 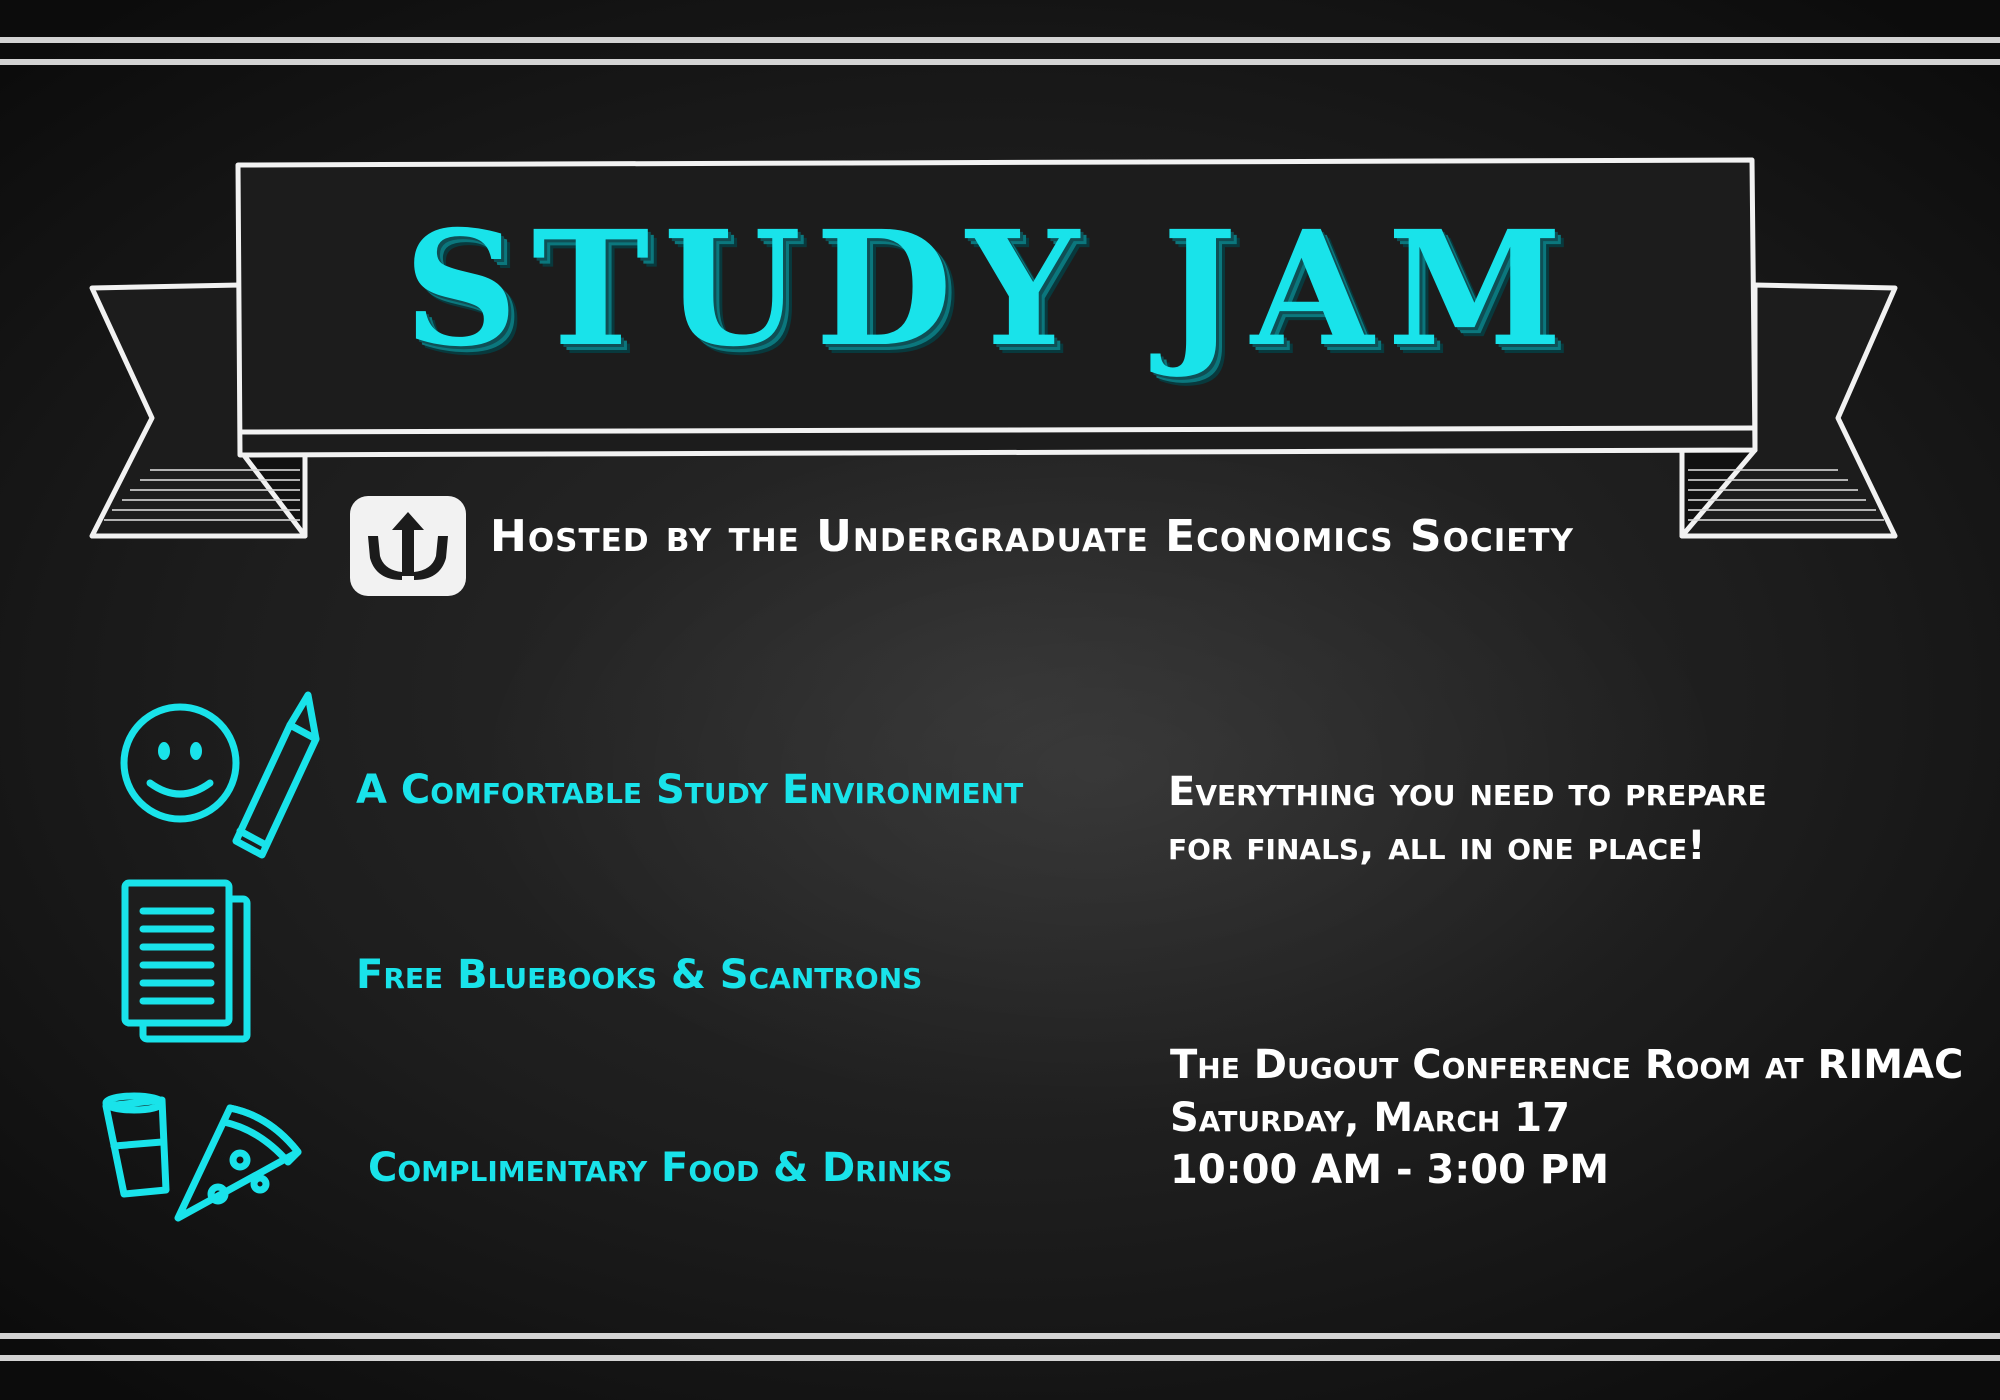 What do you see at coordinates (1567, 1065) in the screenshot?
I see `event-location: The Dugout Conference Room at RIMAC` at bounding box center [1567, 1065].